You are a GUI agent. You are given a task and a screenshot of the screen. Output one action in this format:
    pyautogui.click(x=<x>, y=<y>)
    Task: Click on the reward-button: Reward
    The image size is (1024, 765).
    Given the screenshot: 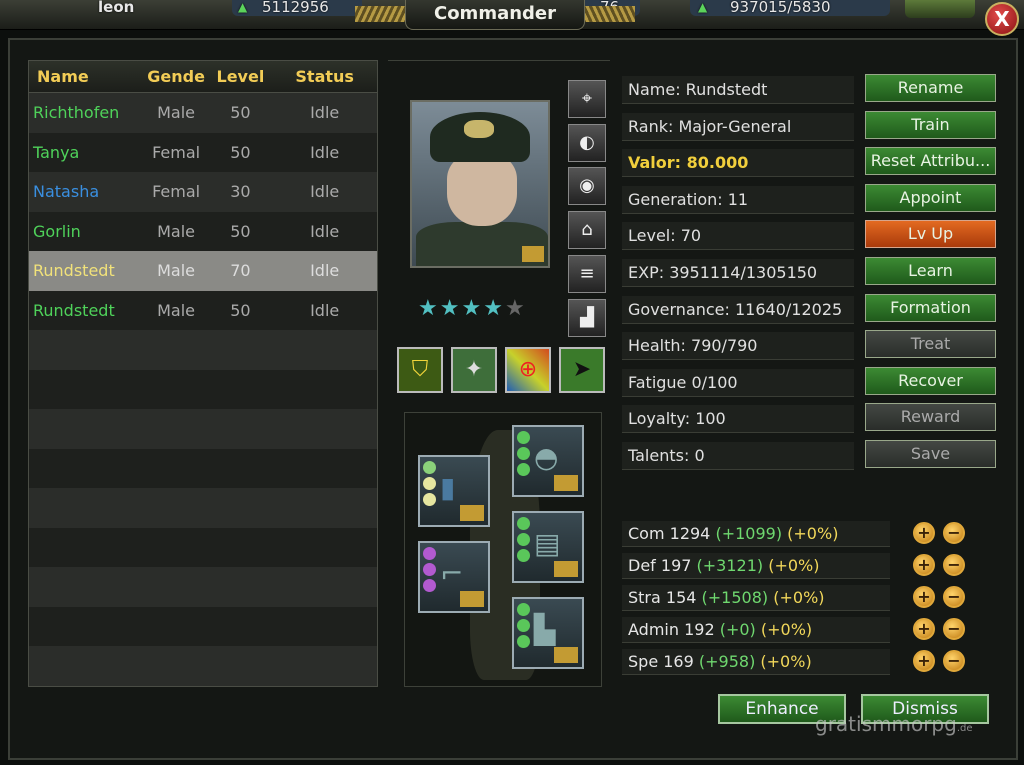 What is the action you would take?
    pyautogui.click(x=930, y=417)
    